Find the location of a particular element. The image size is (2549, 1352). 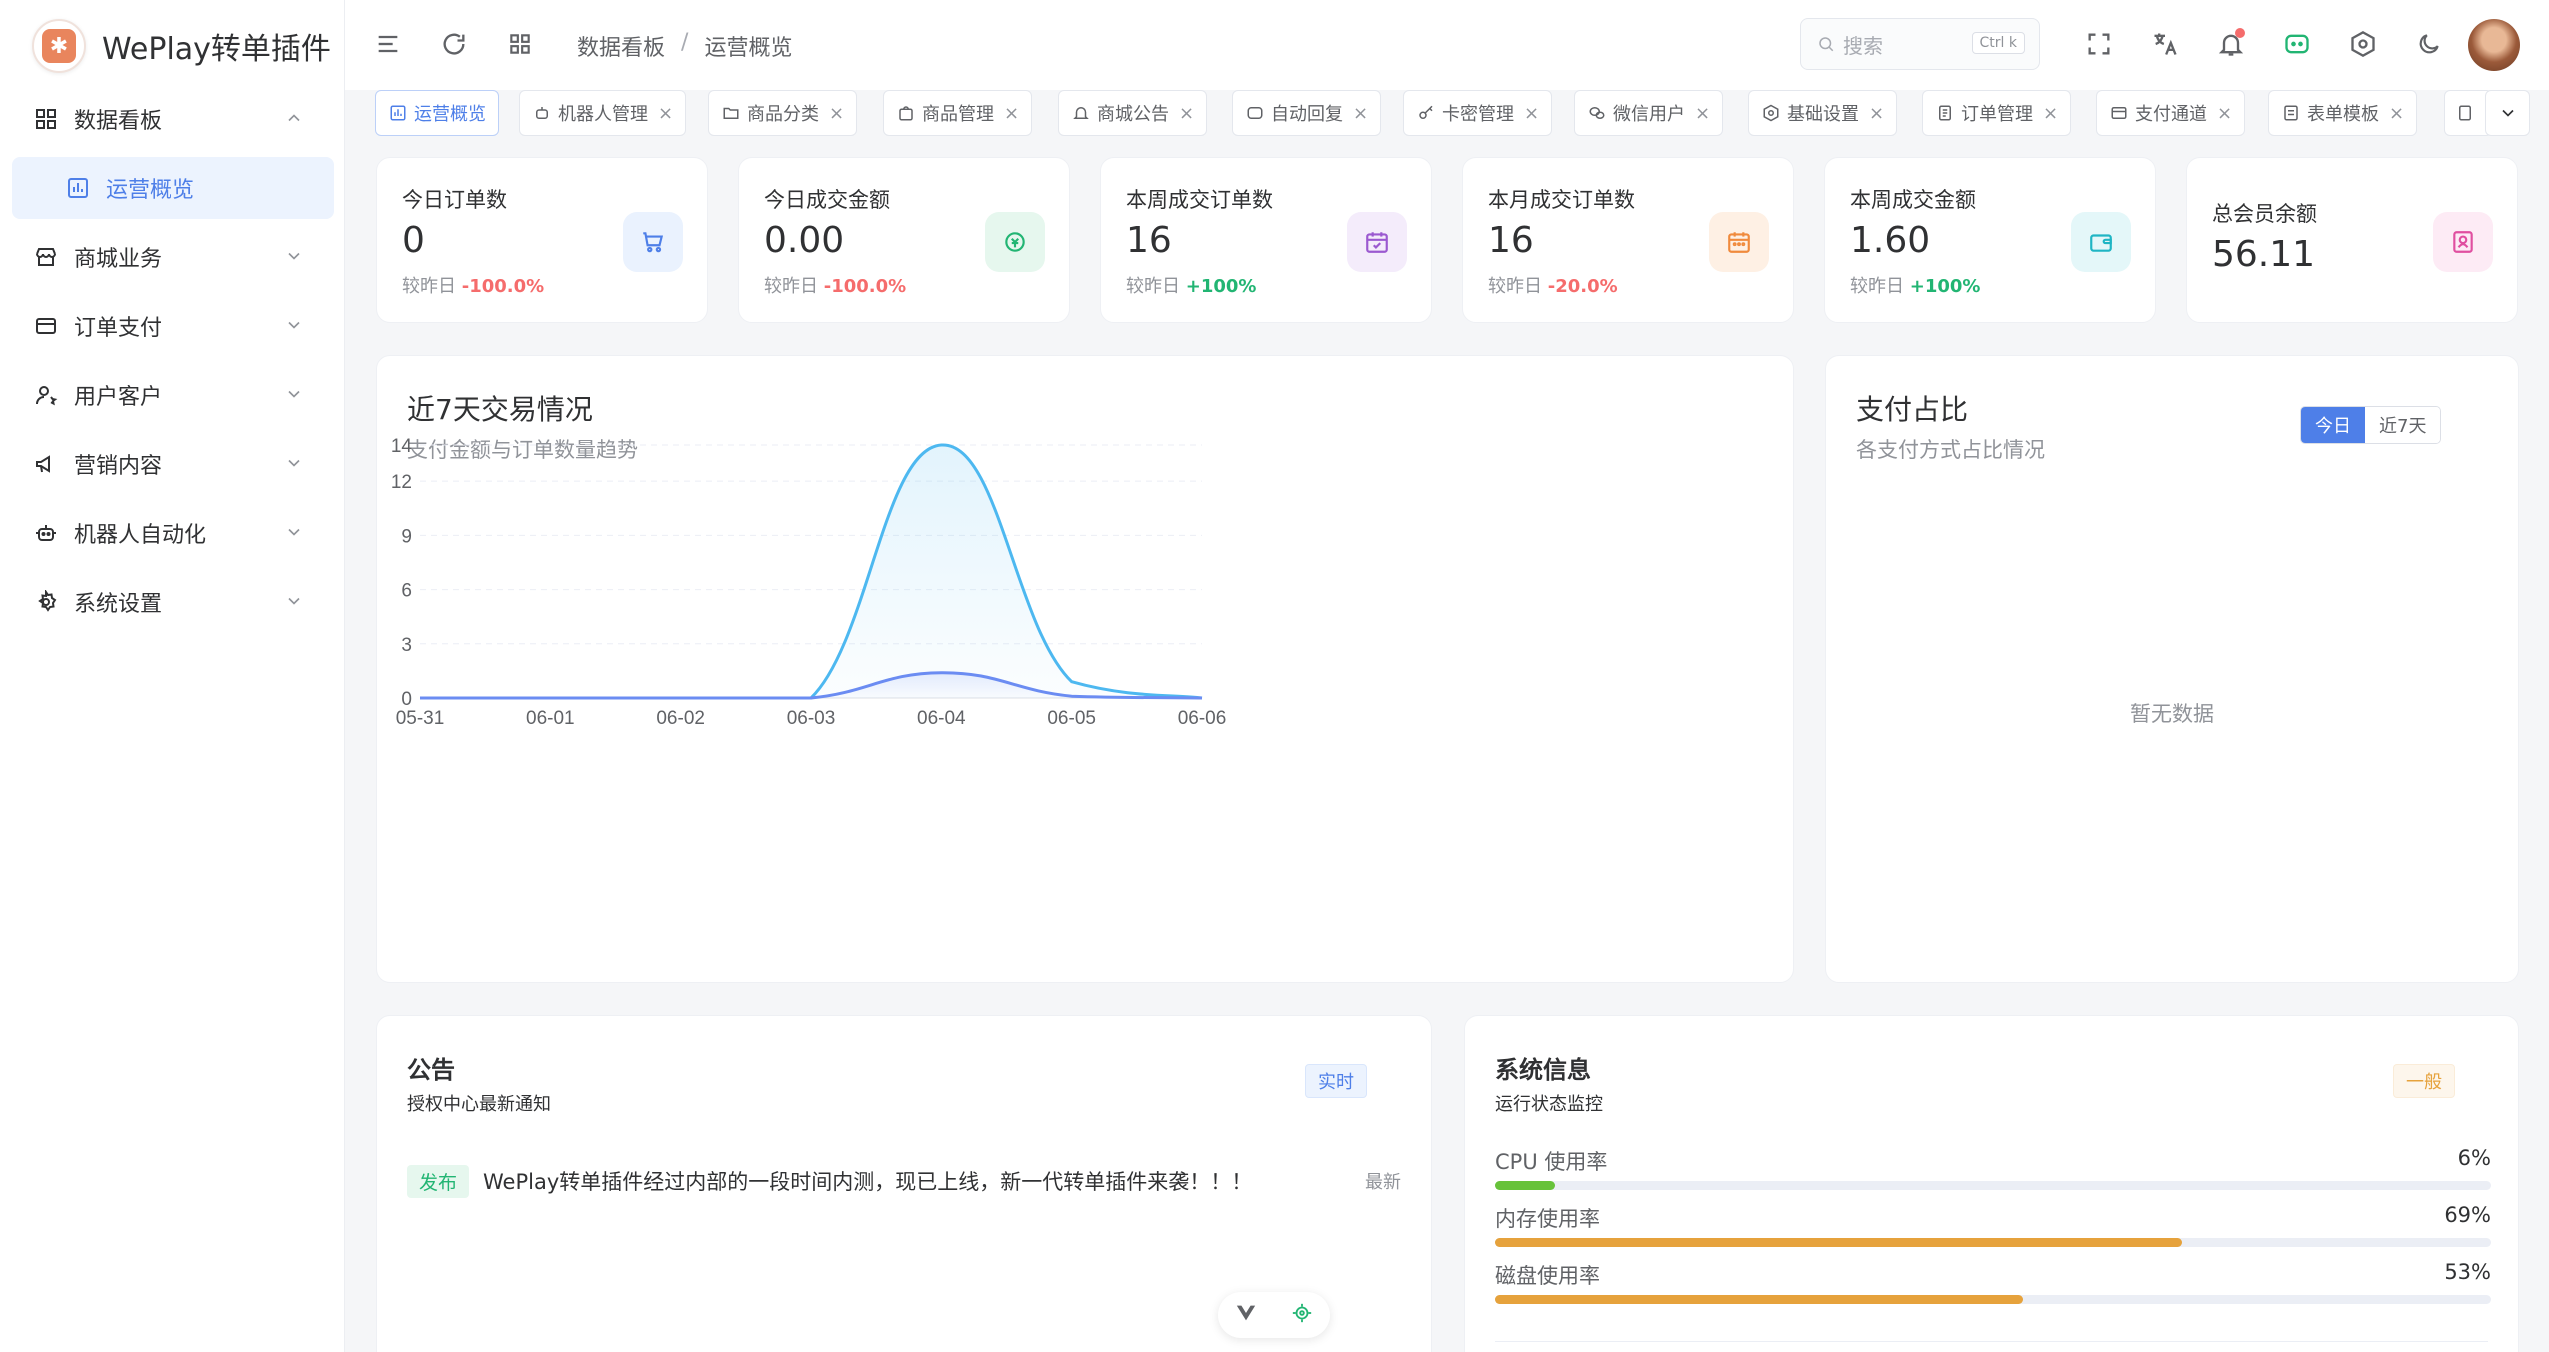

breadcrumb-item: 运营概览 is located at coordinates (748, 46).